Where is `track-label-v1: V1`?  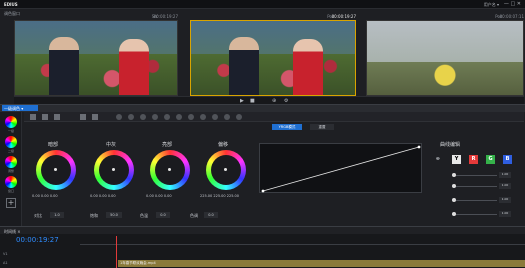 track-label-v1: V1 is located at coordinates (5, 254).